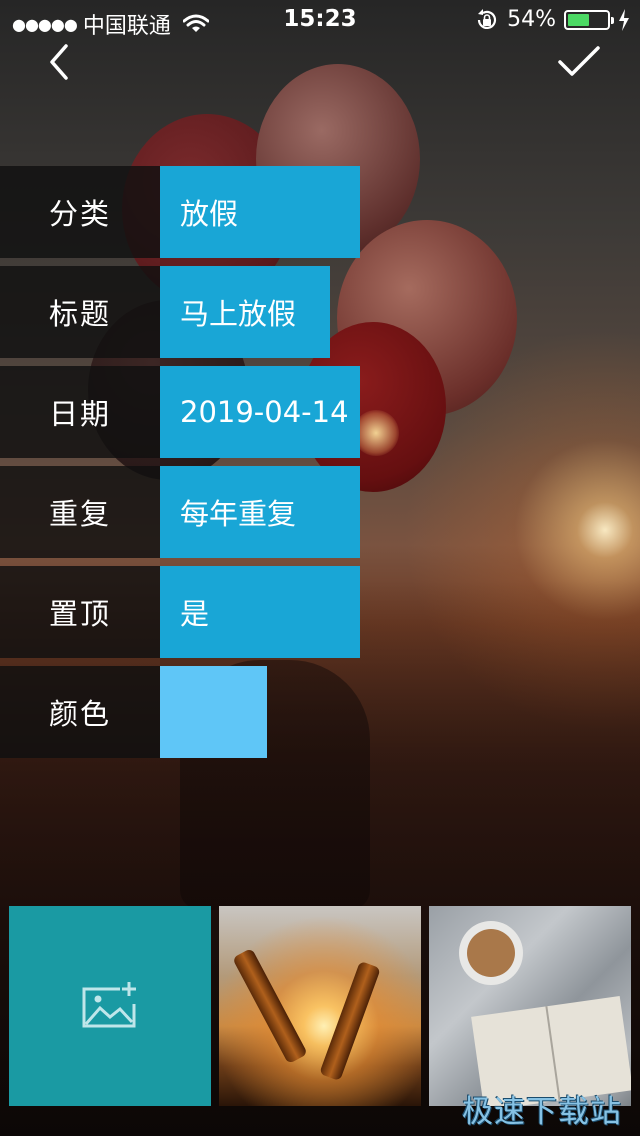 This screenshot has width=640, height=1136. I want to click on book-coffee-photo, so click(530, 1006).